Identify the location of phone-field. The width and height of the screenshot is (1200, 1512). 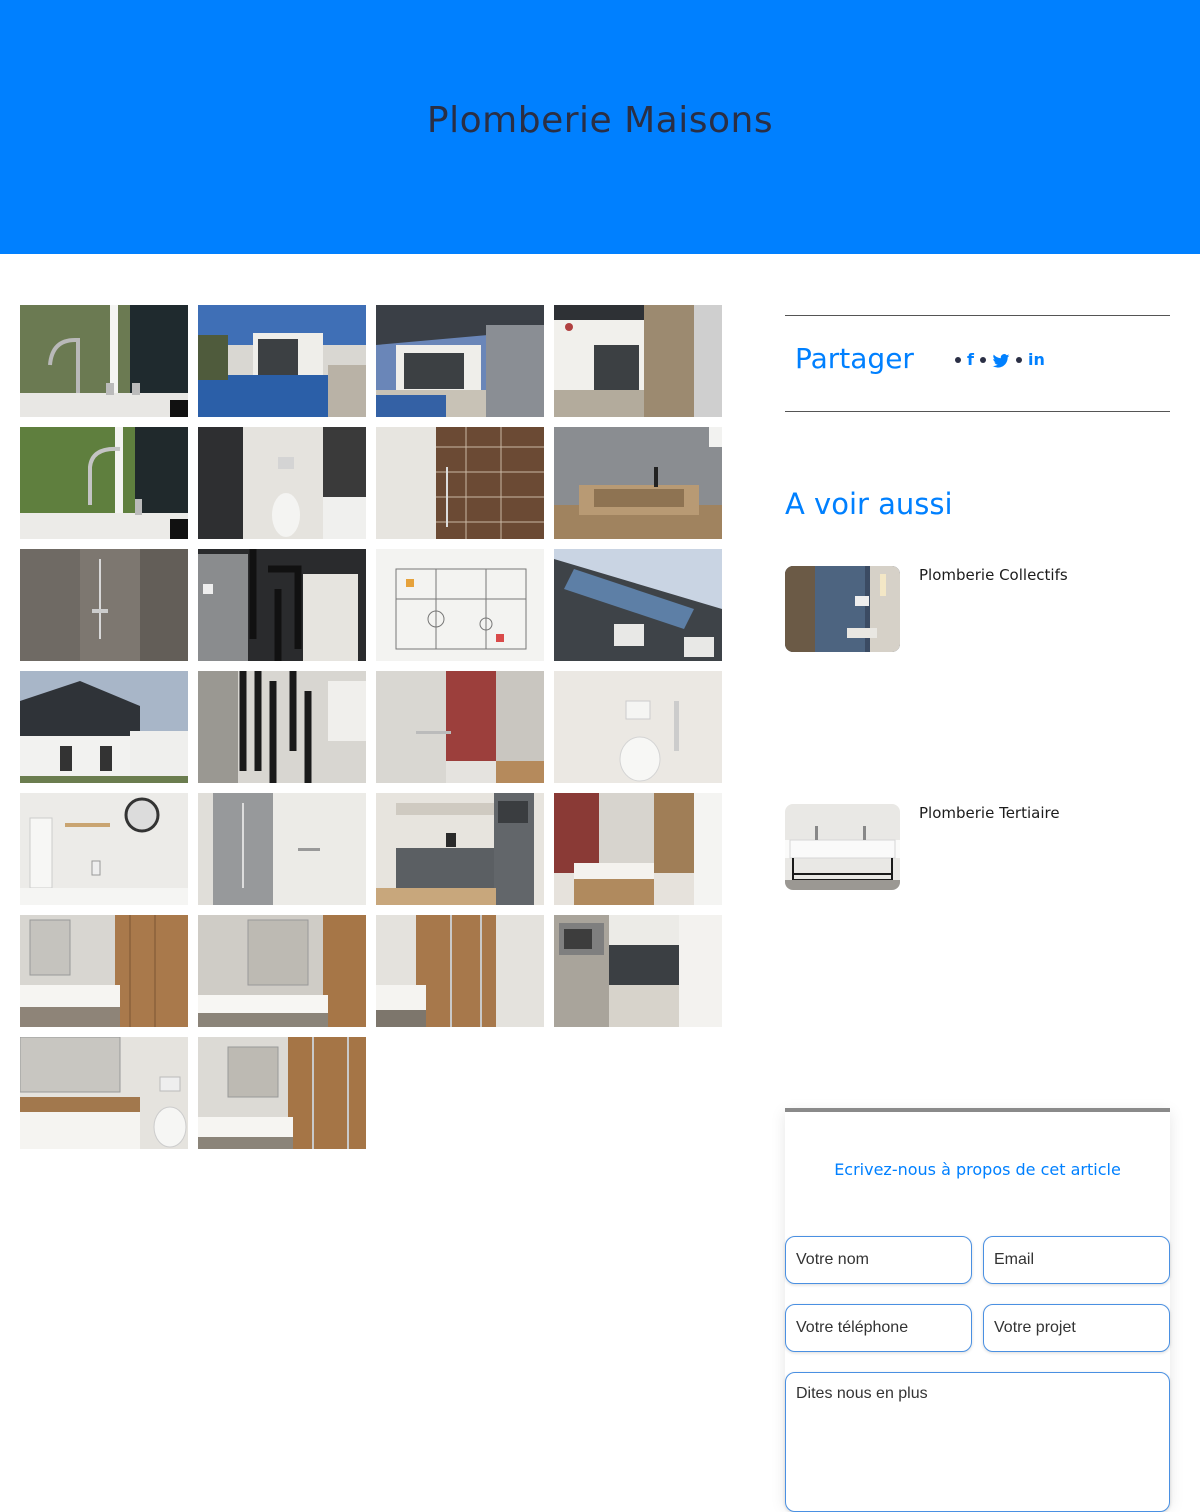
(878, 1328).